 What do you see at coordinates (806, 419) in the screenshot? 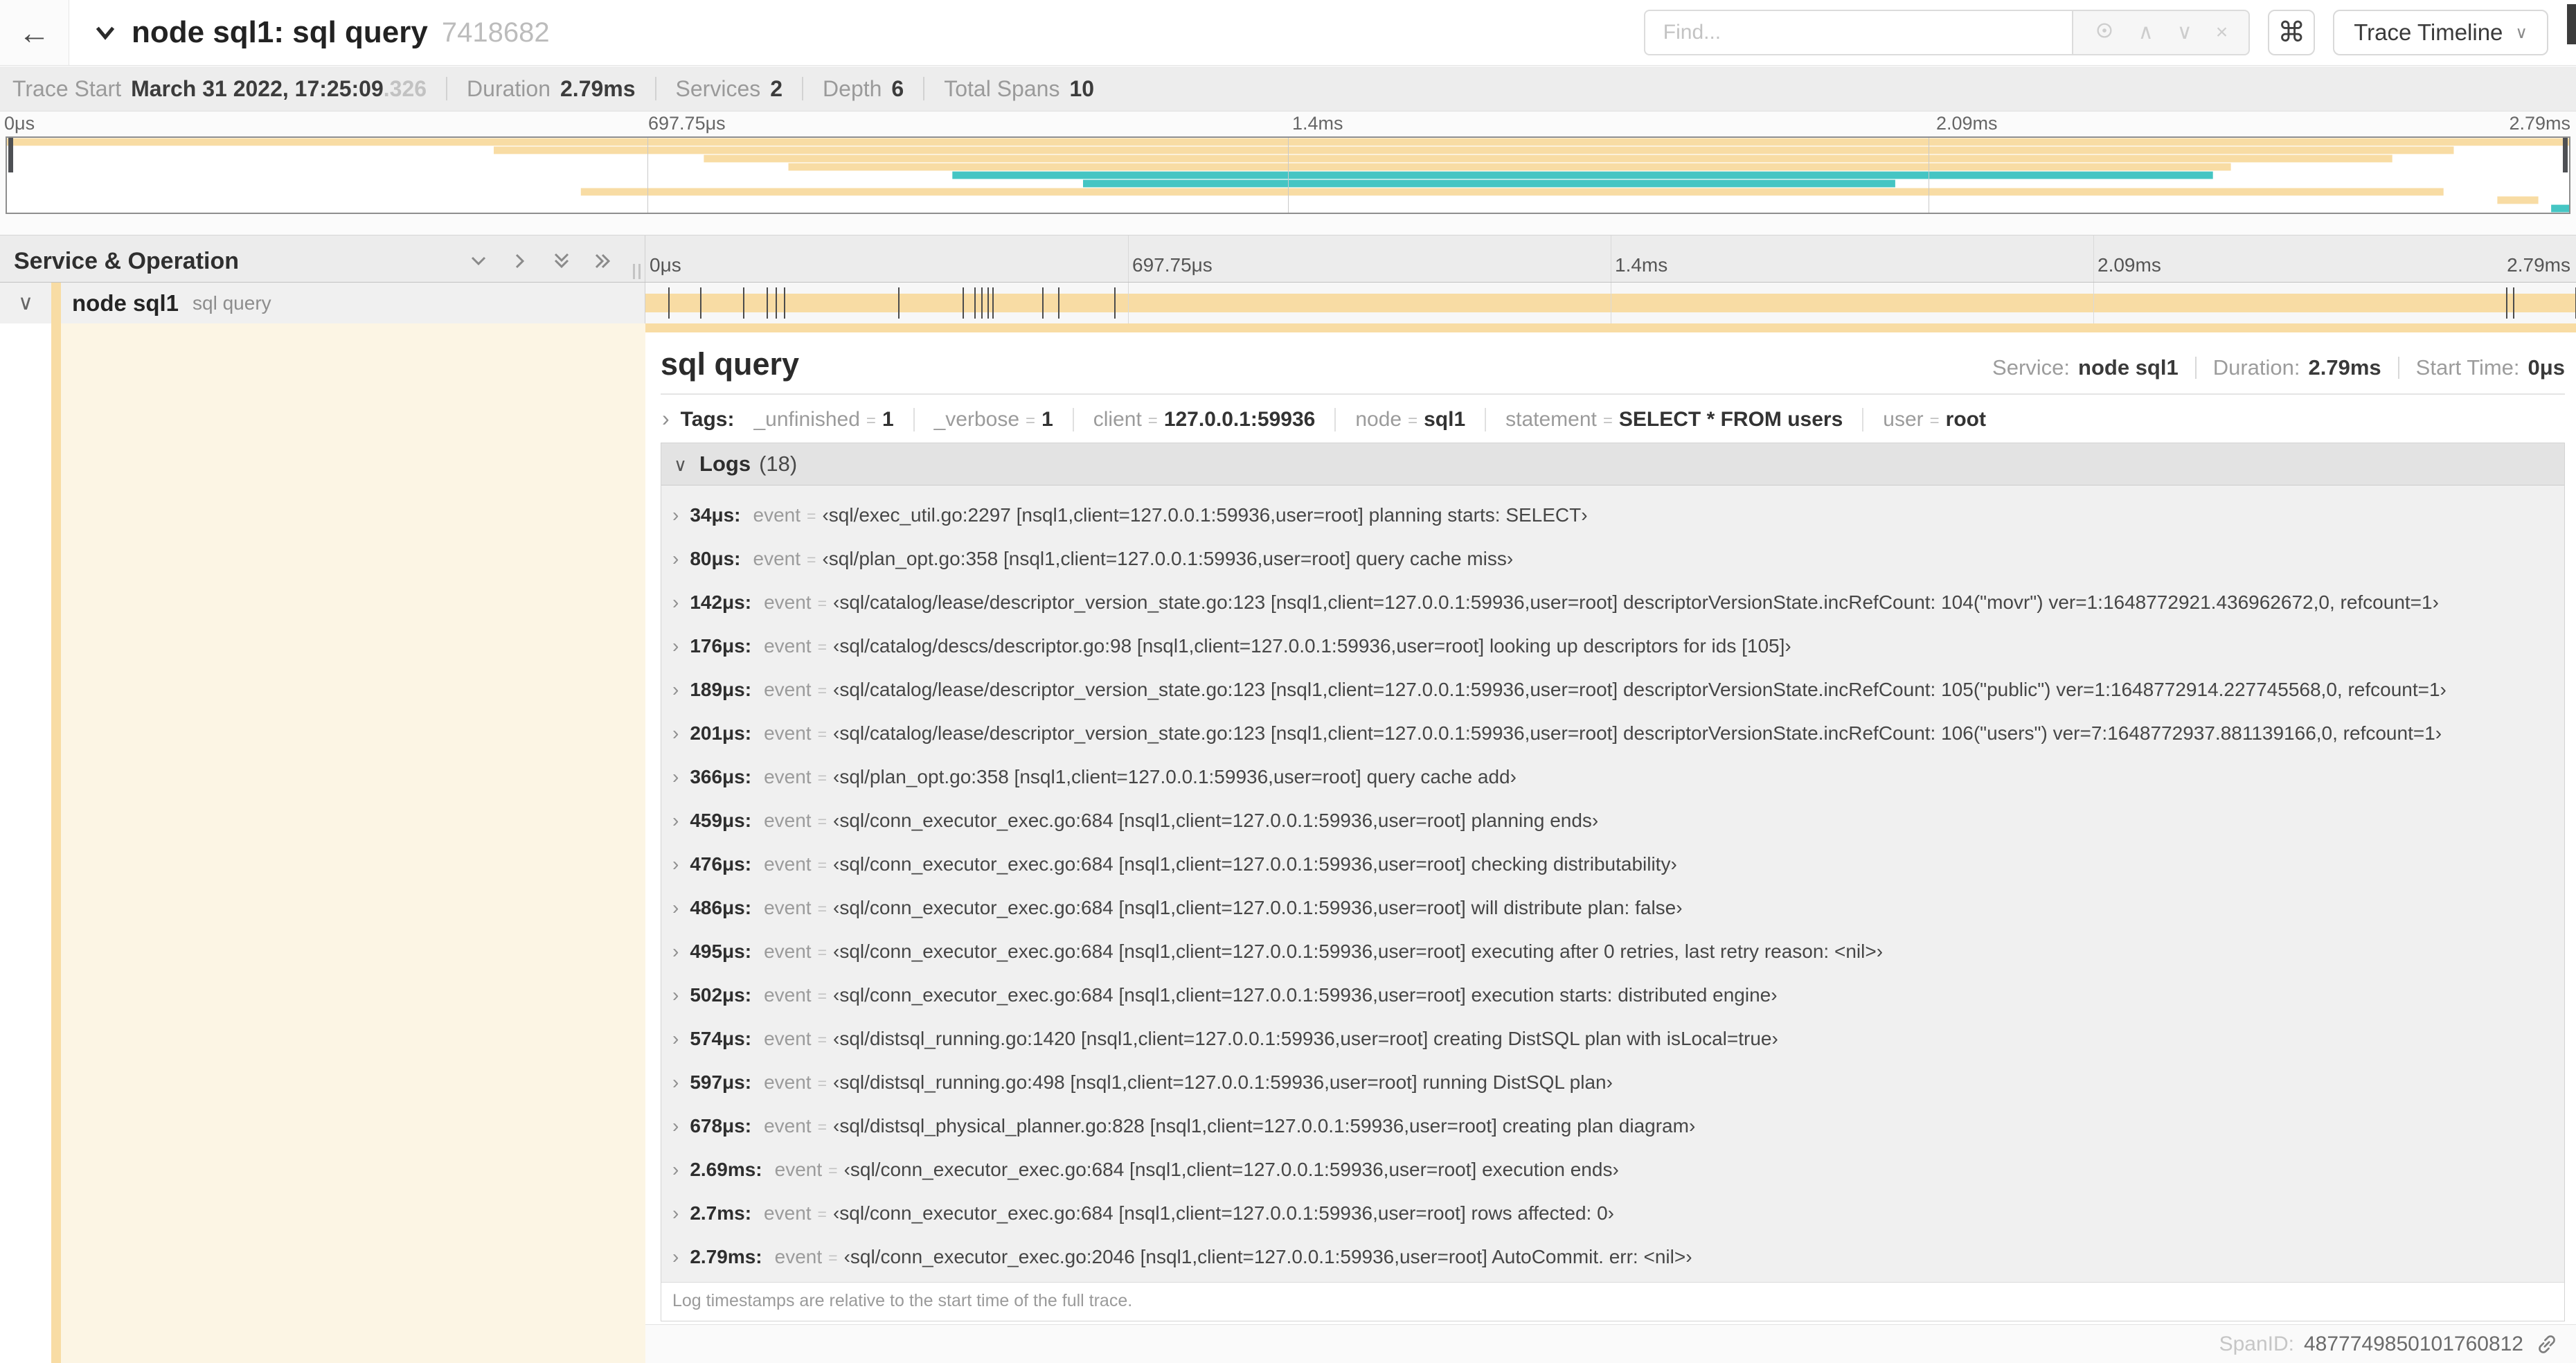
I see `tag-key: _unfinished` at bounding box center [806, 419].